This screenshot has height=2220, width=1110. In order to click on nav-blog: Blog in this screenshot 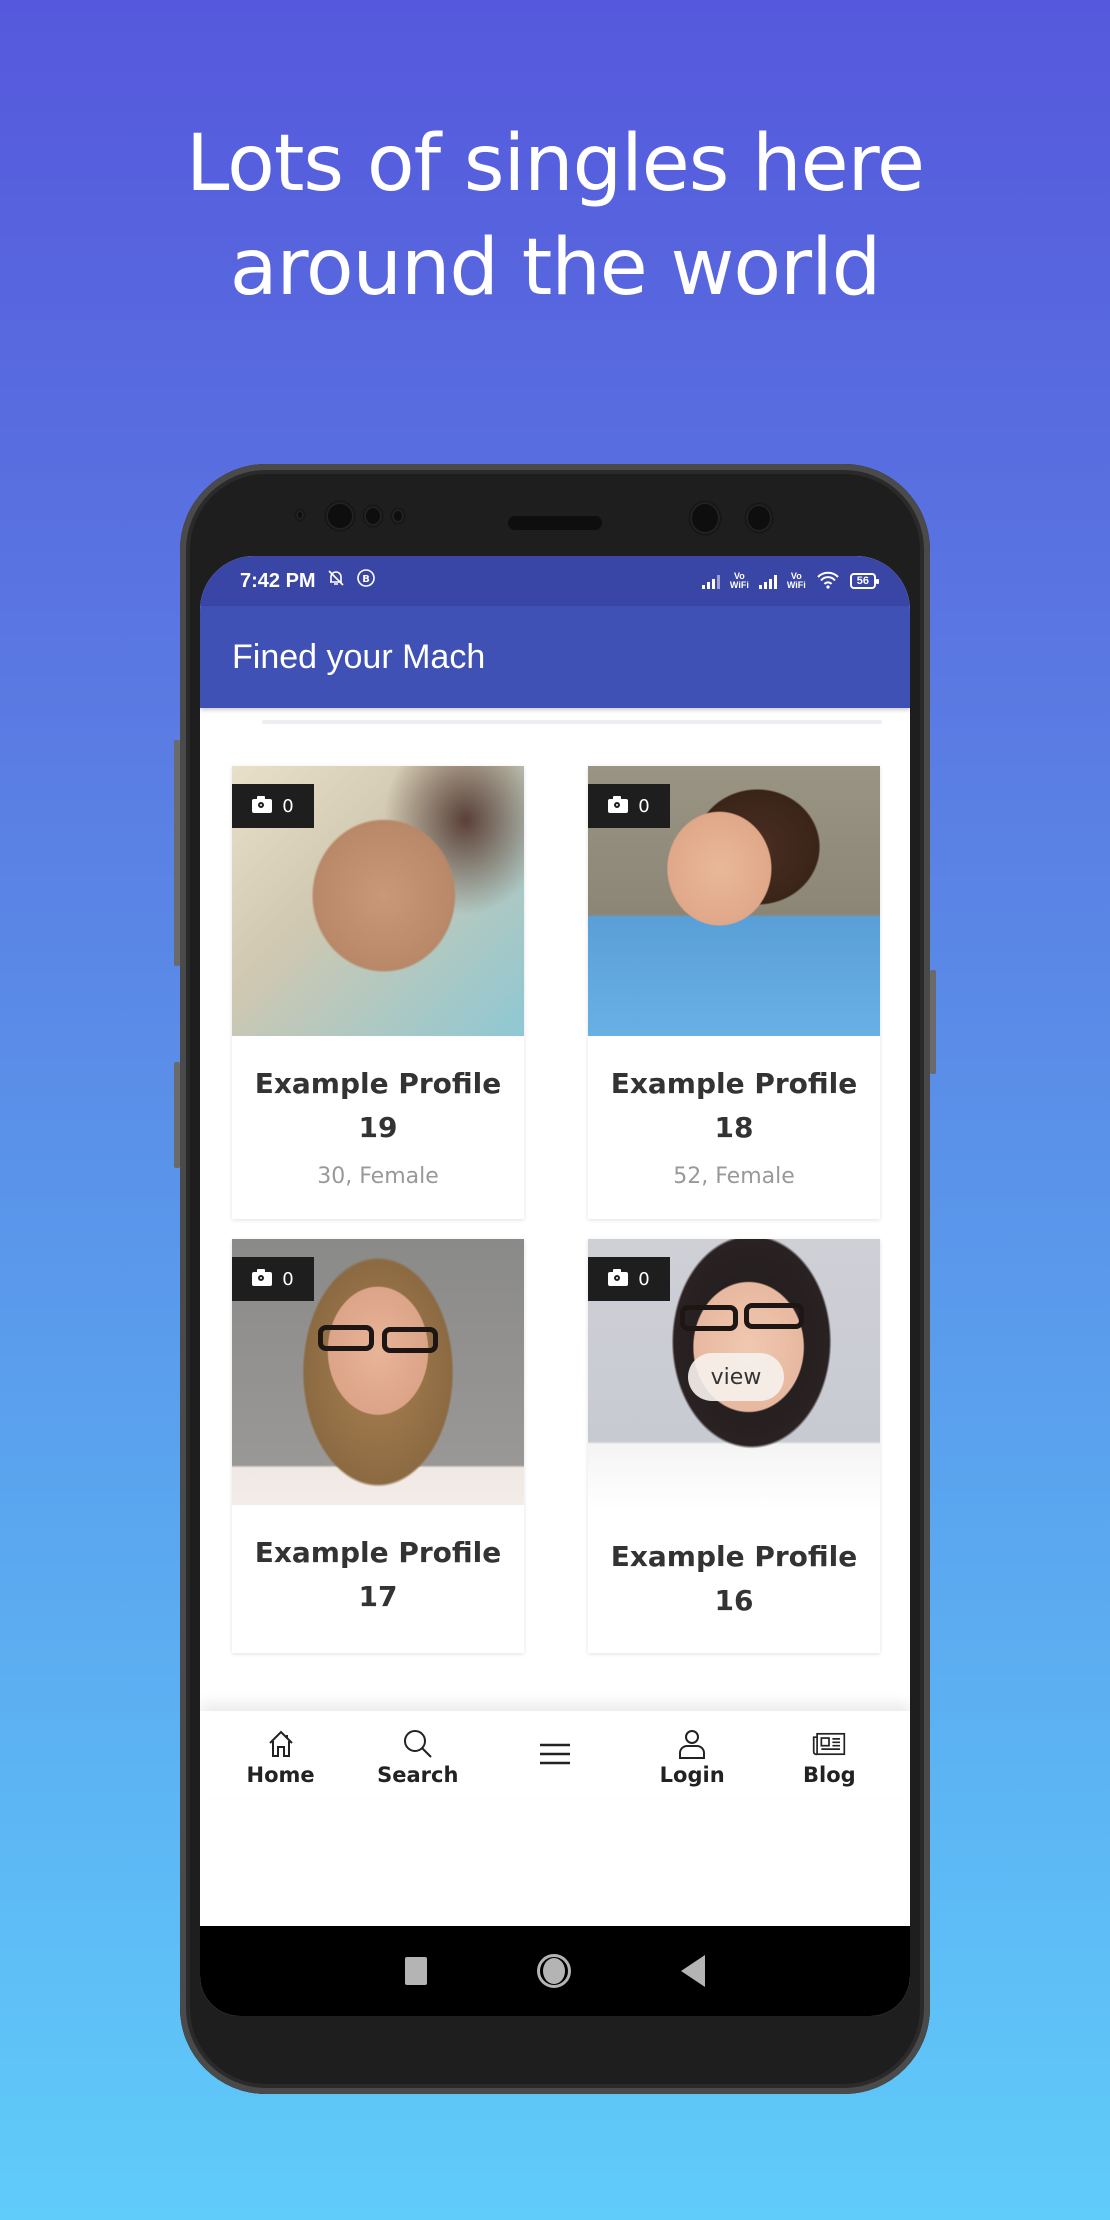, I will do `click(829, 1757)`.